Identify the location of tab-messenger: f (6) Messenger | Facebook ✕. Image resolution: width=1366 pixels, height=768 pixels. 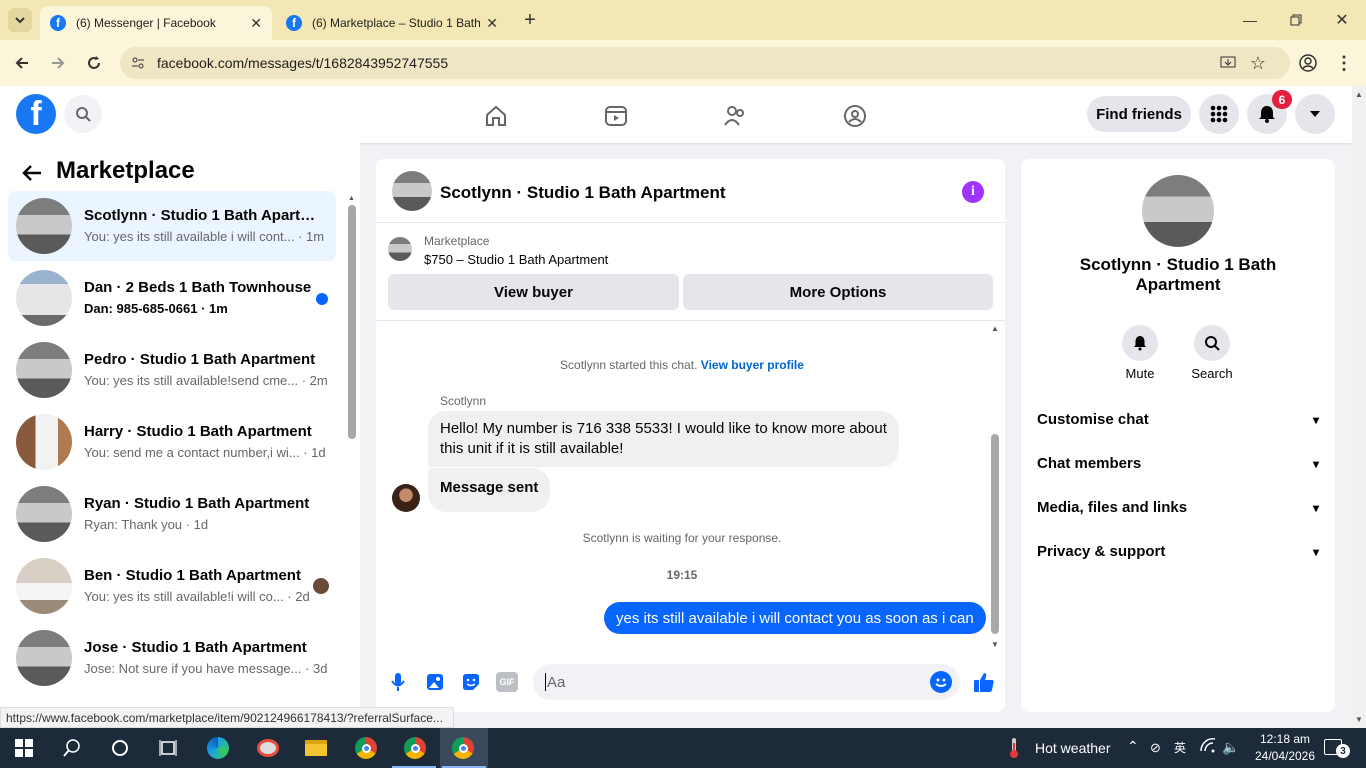
(156, 23).